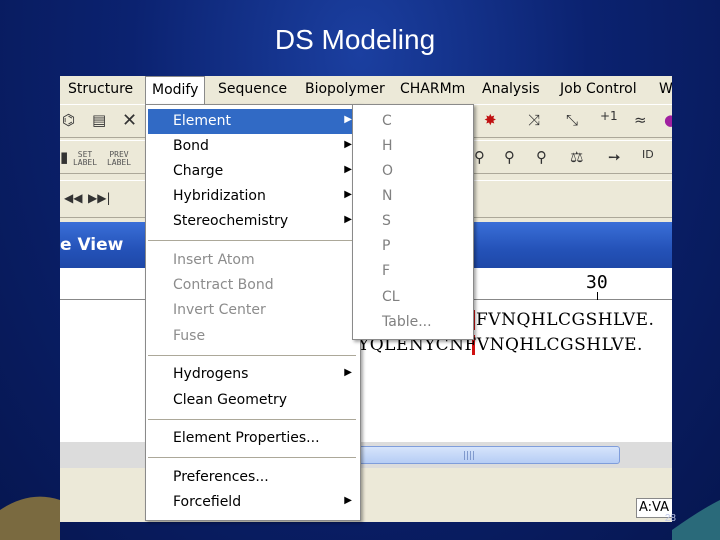 The height and width of the screenshot is (540, 720). I want to click on ruler-tick, so click(597, 296).